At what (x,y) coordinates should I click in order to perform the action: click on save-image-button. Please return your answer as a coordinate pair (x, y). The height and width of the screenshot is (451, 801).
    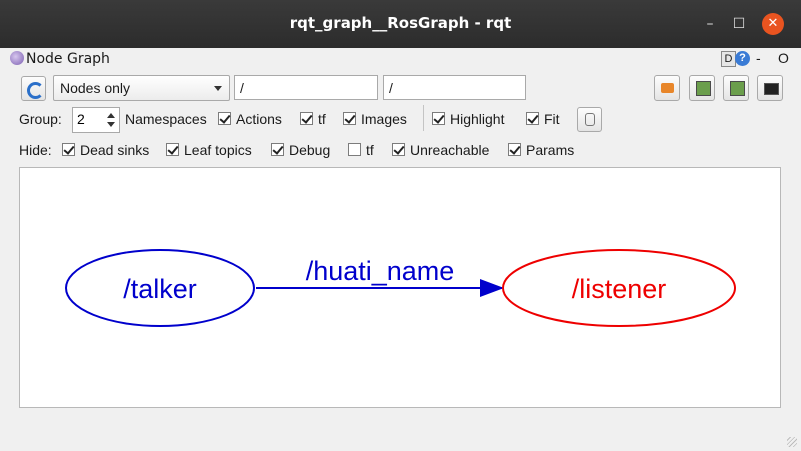
    Looking at the image, I should click on (770, 88).